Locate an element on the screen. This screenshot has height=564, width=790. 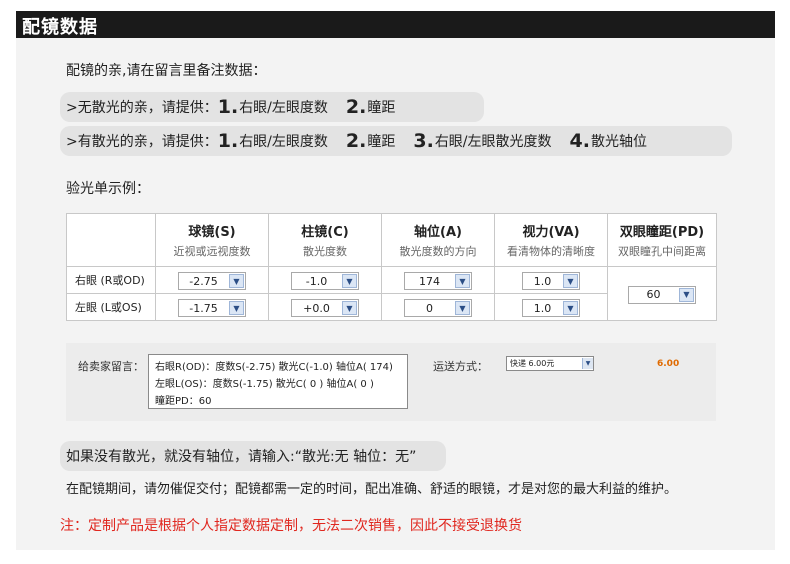
select-value: 0 is located at coordinates (429, 308).